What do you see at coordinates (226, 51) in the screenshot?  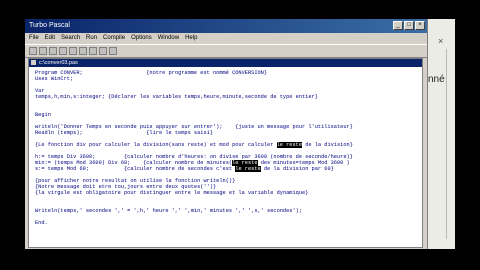 I see `toolbar` at bounding box center [226, 51].